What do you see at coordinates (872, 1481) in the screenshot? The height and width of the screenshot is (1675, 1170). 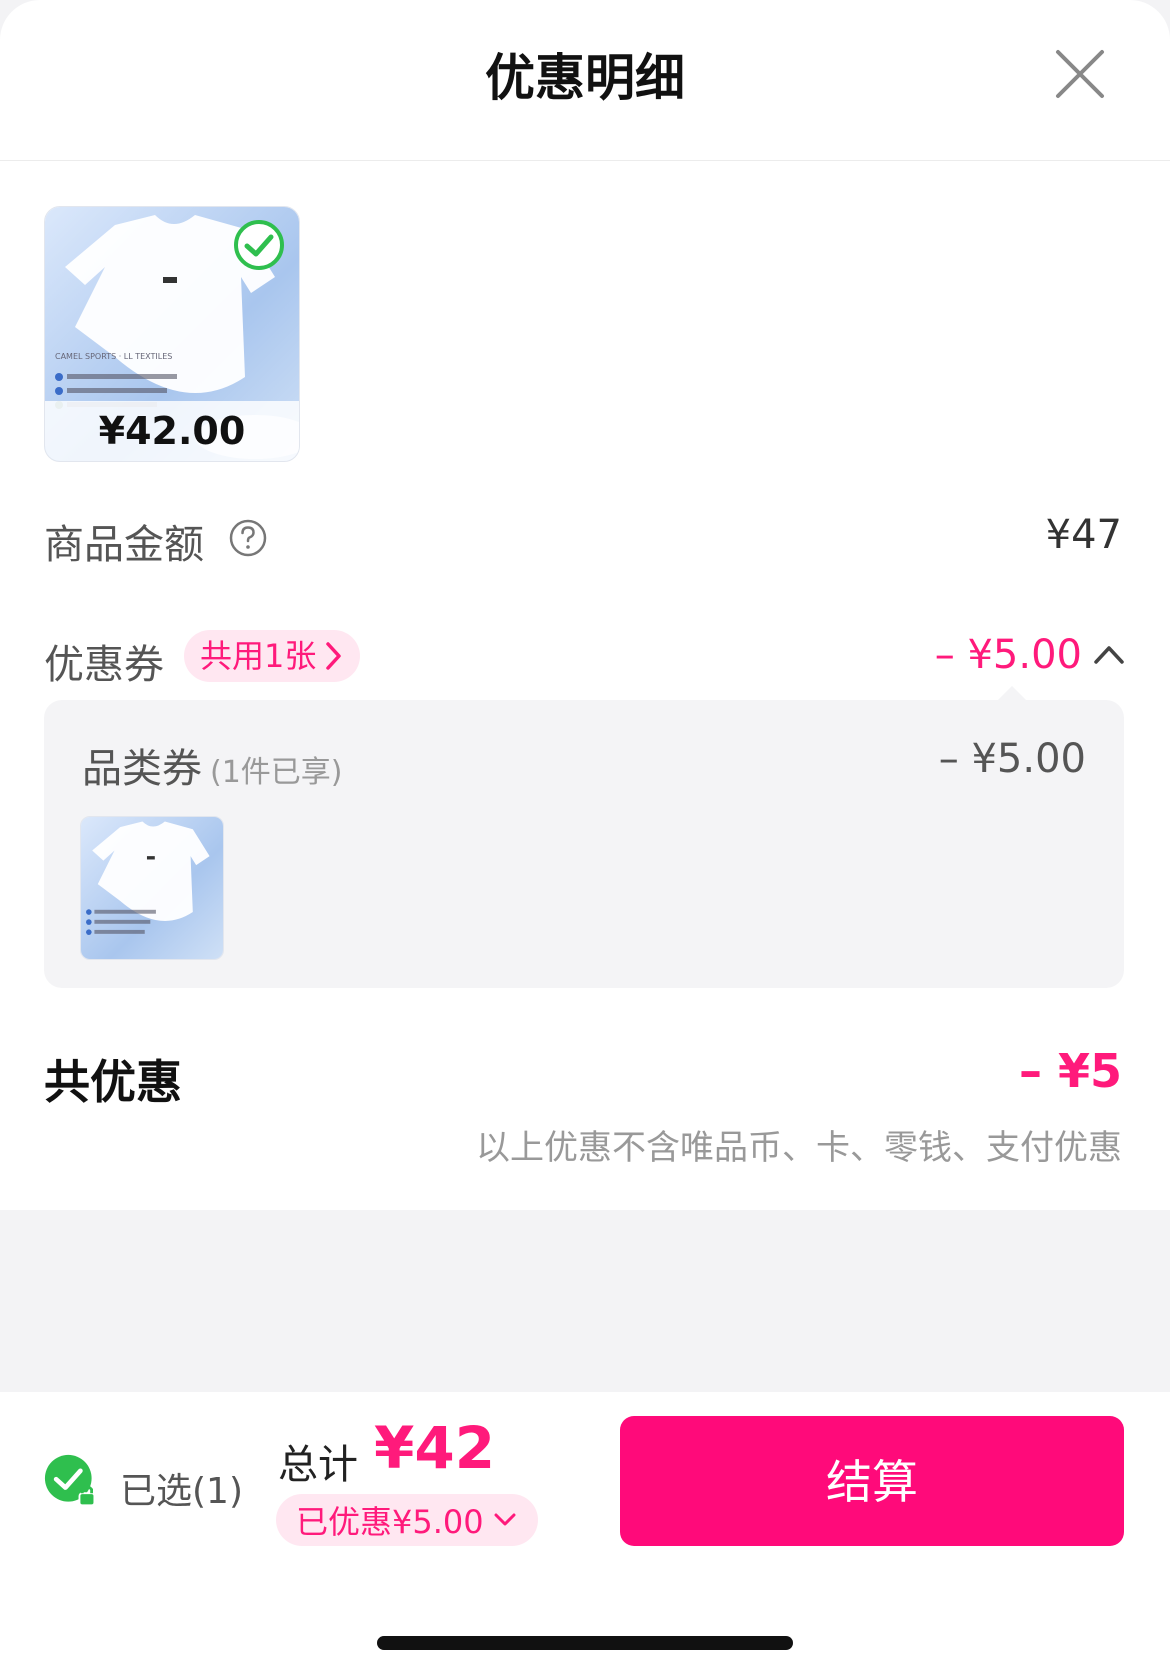 I see `checkout-button: 结算` at bounding box center [872, 1481].